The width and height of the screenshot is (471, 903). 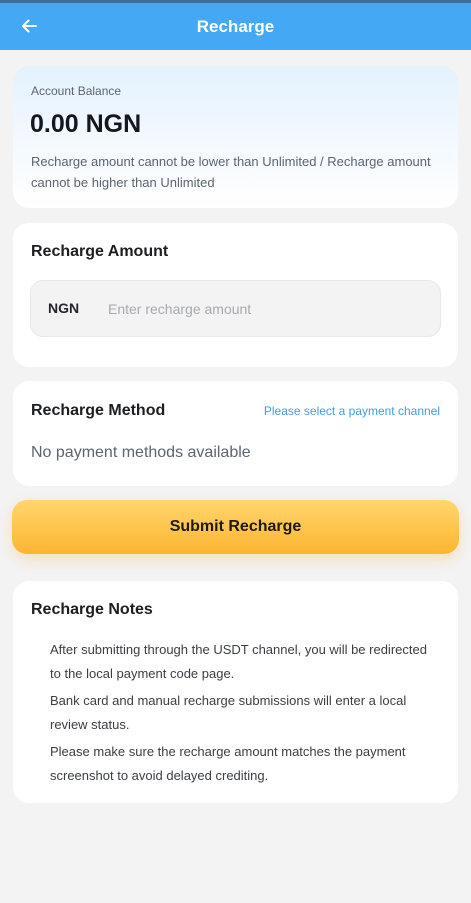 I want to click on submit-recharge-button: Submit Recharge, so click(x=235, y=527).